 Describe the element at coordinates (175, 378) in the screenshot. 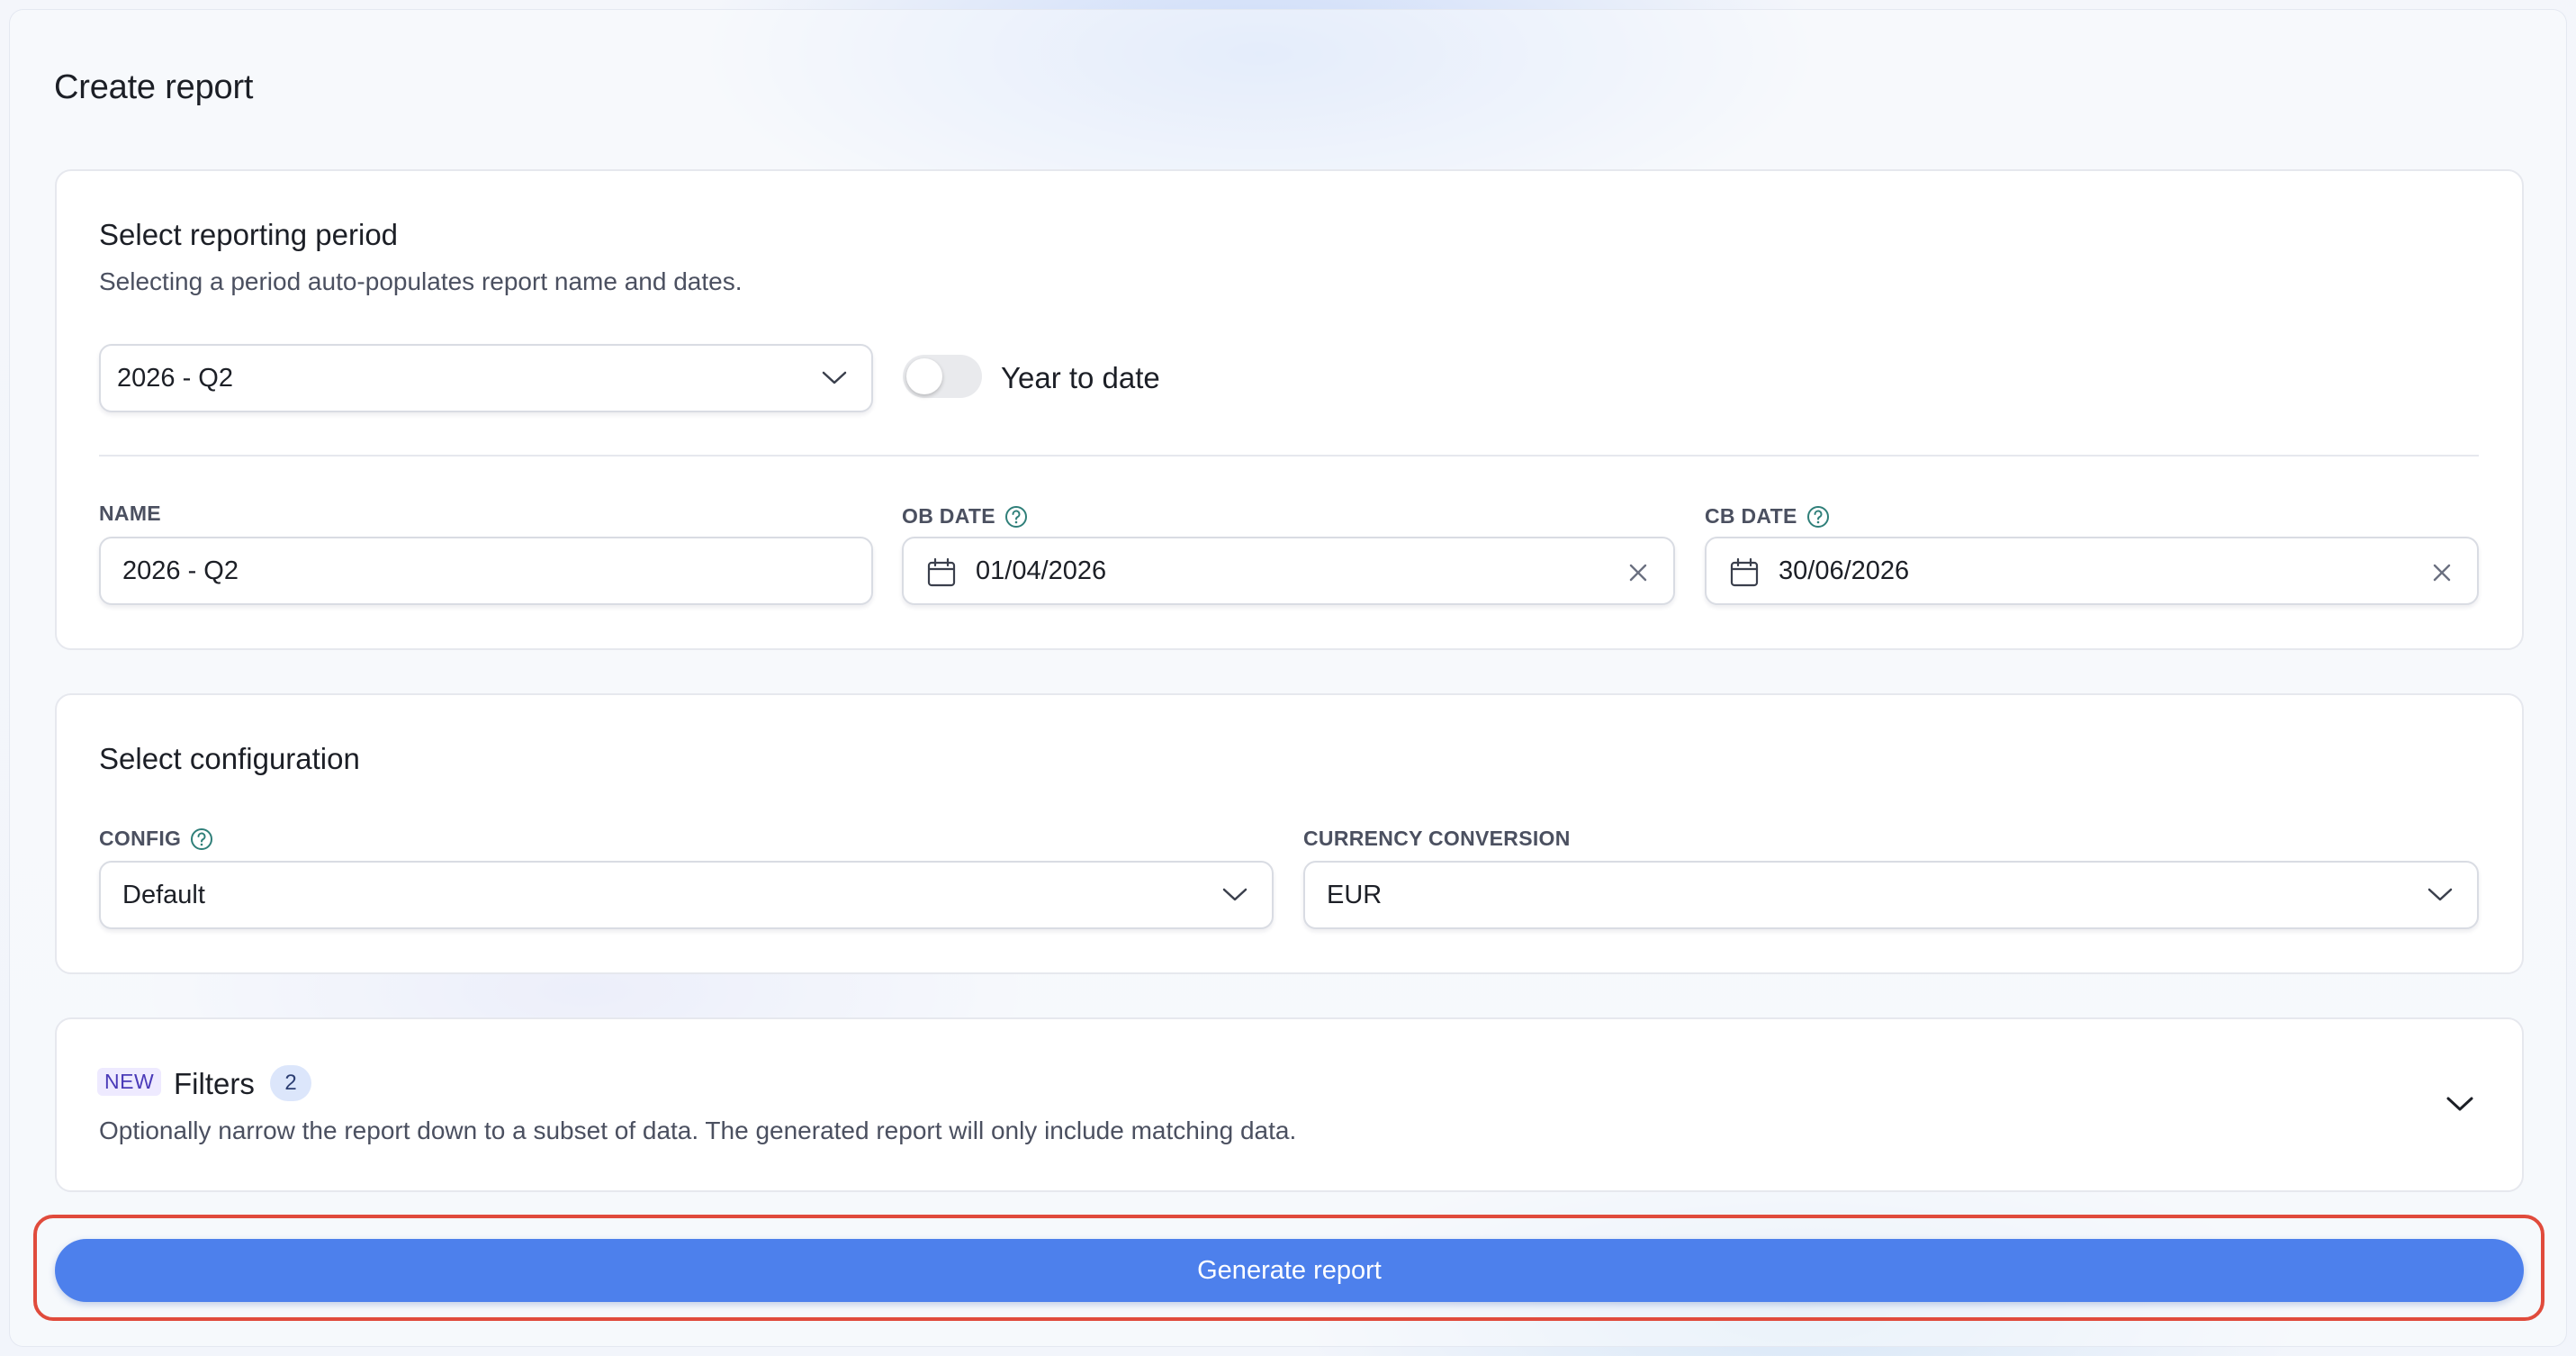

I see `period-select-value: 2026 - Q2` at that location.